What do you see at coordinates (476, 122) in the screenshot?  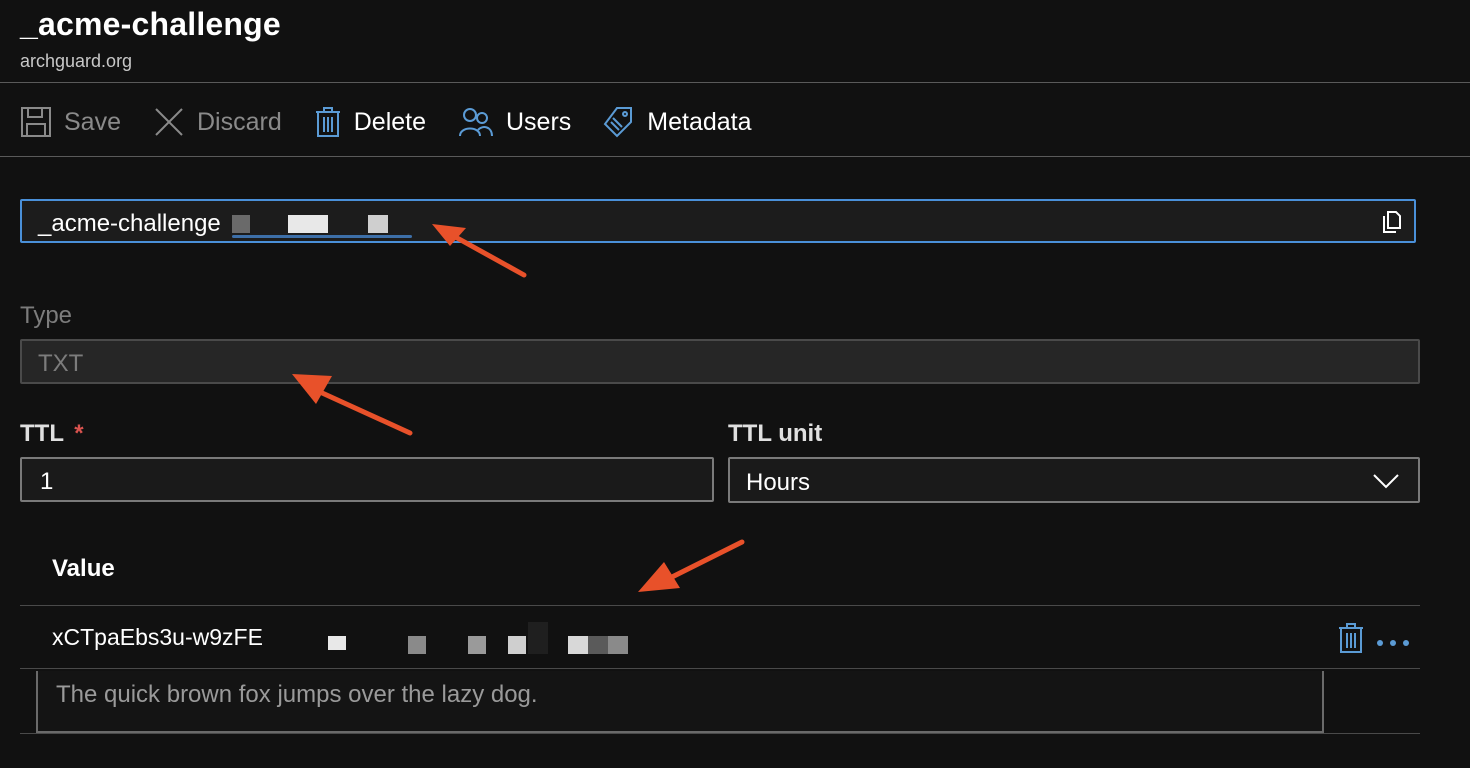 I see `users-icon` at bounding box center [476, 122].